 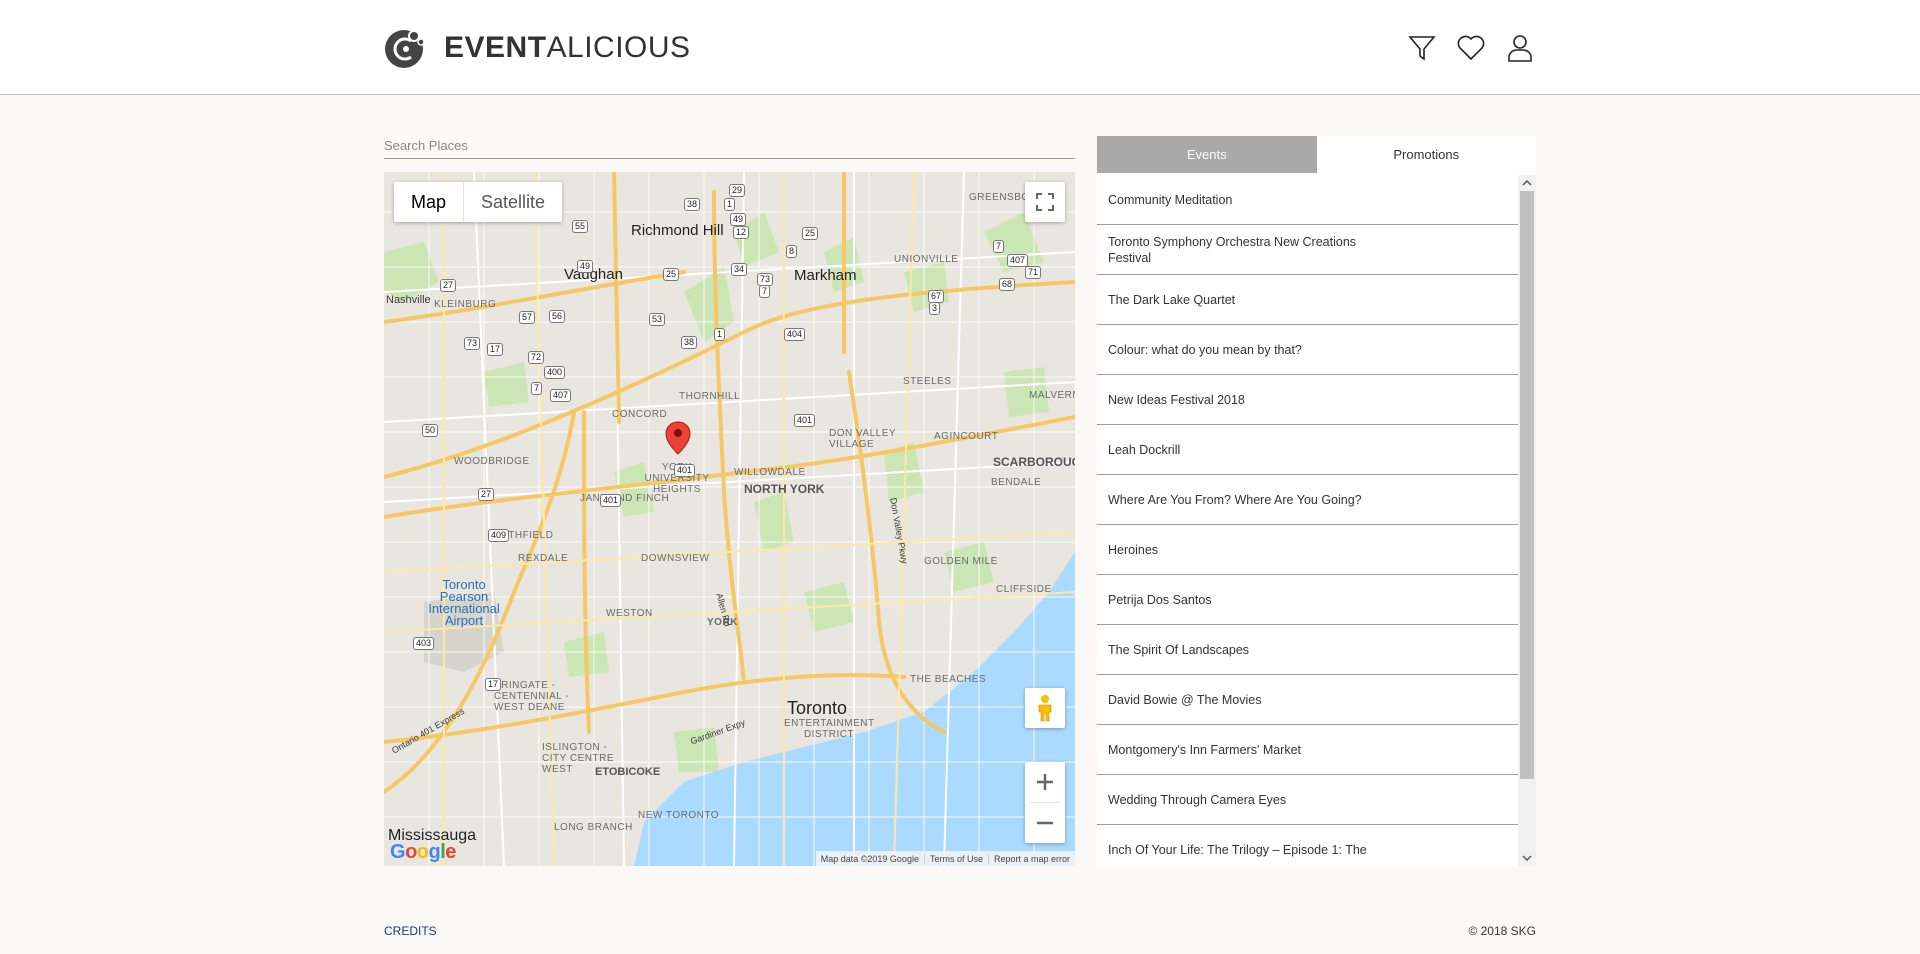 I want to click on map-type-map-button: Map, so click(x=429, y=202).